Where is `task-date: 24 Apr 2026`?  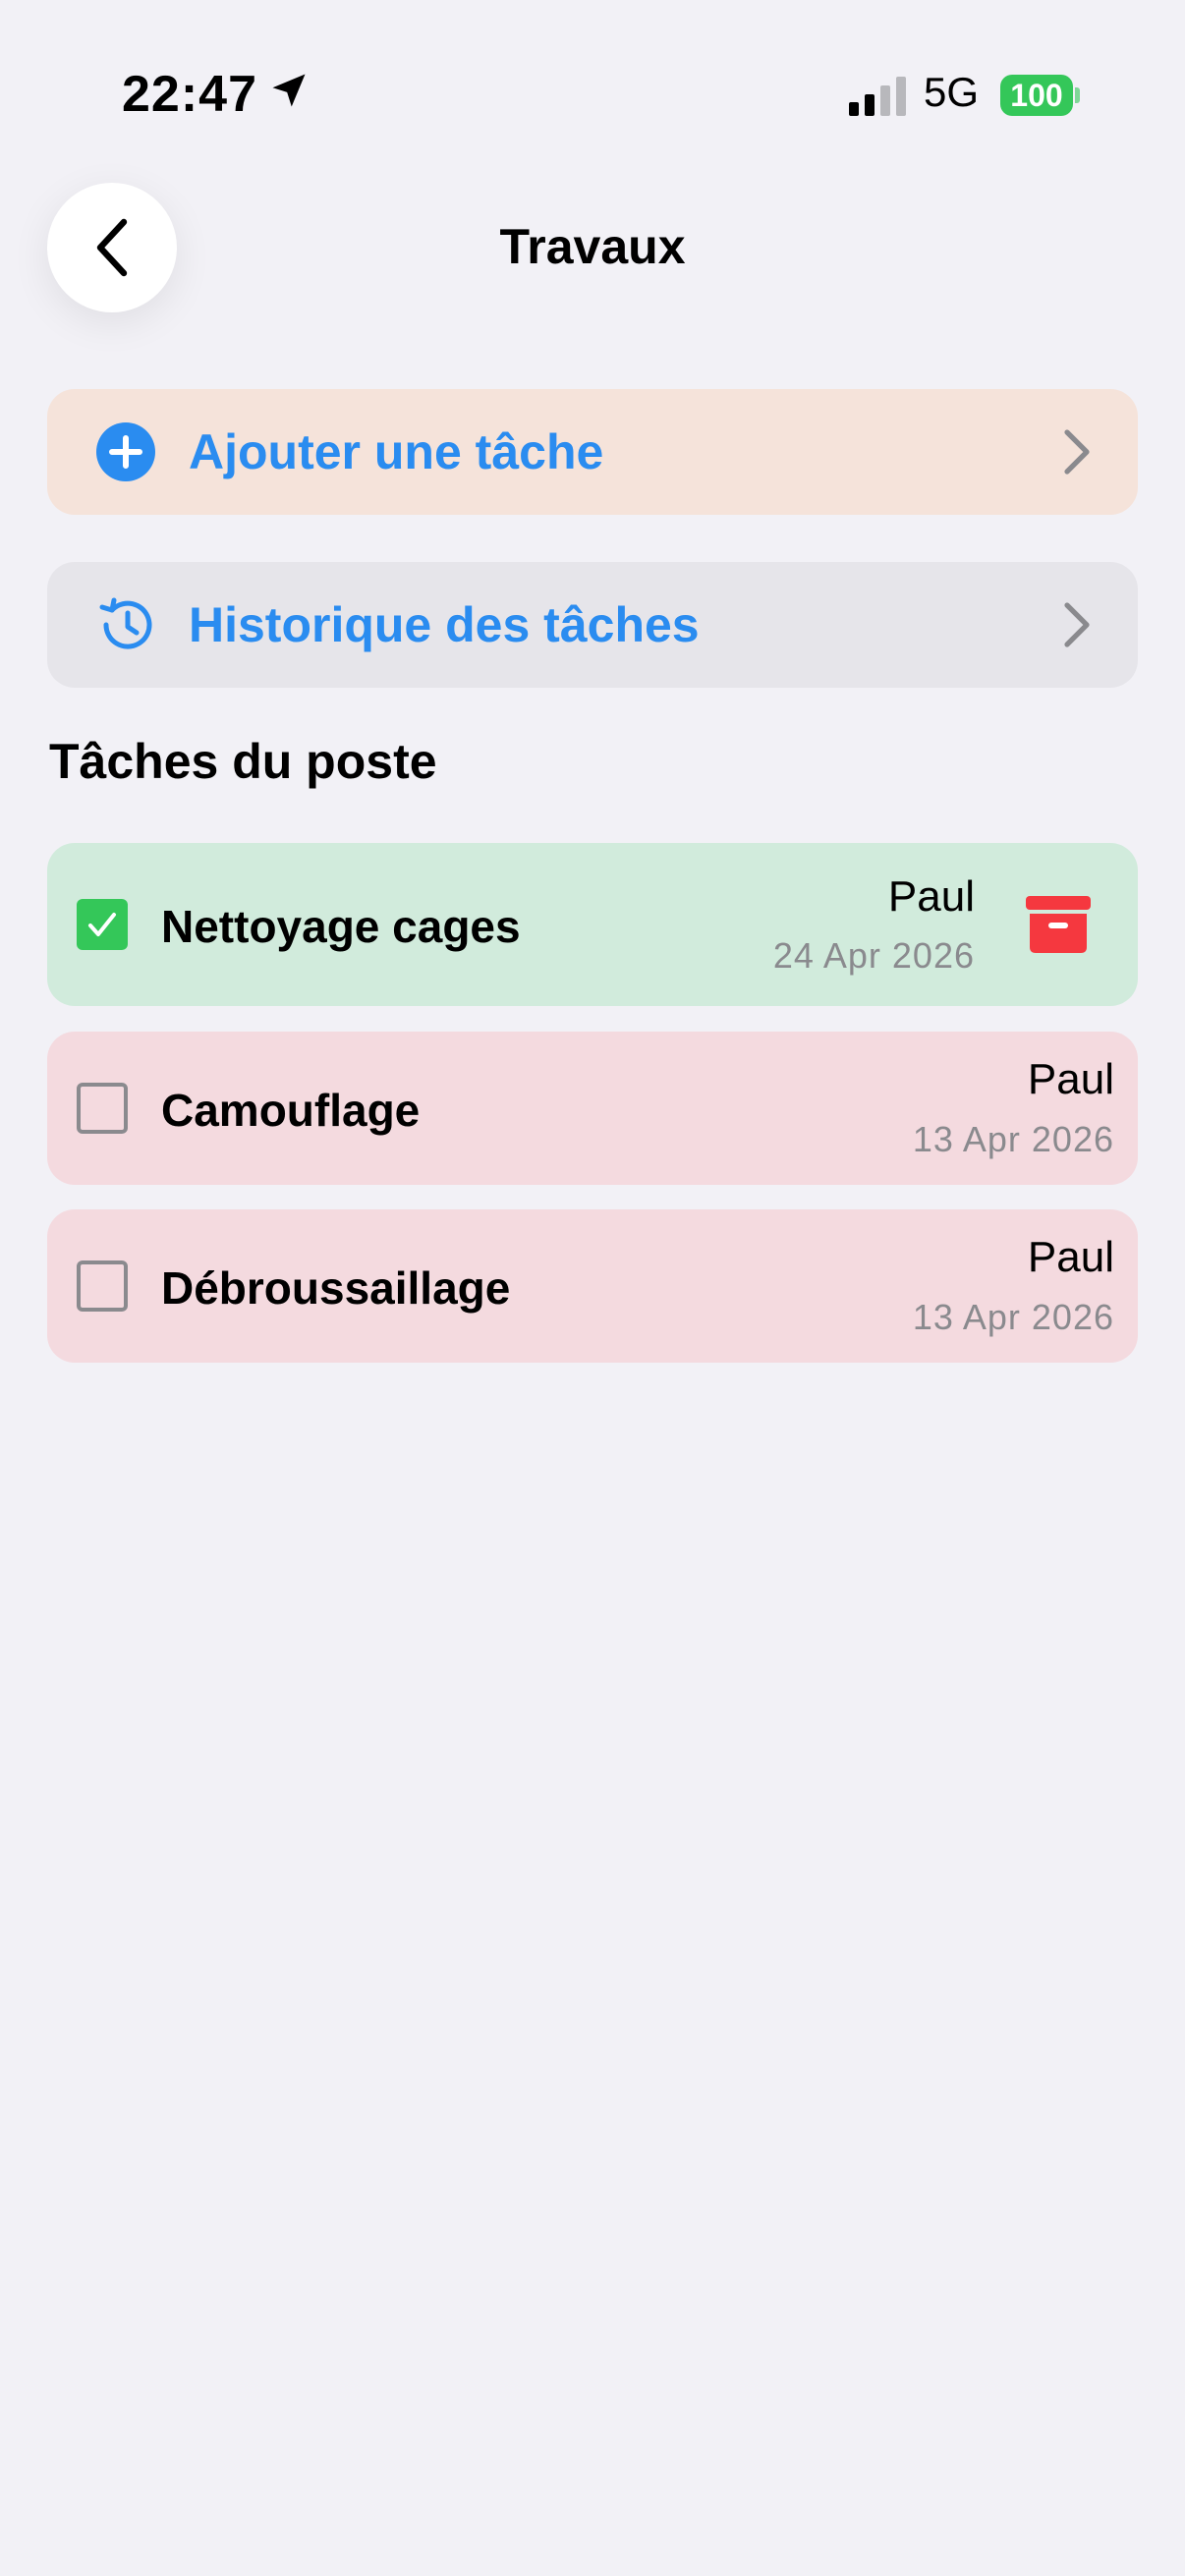
task-date: 24 Apr 2026 is located at coordinates (874, 955).